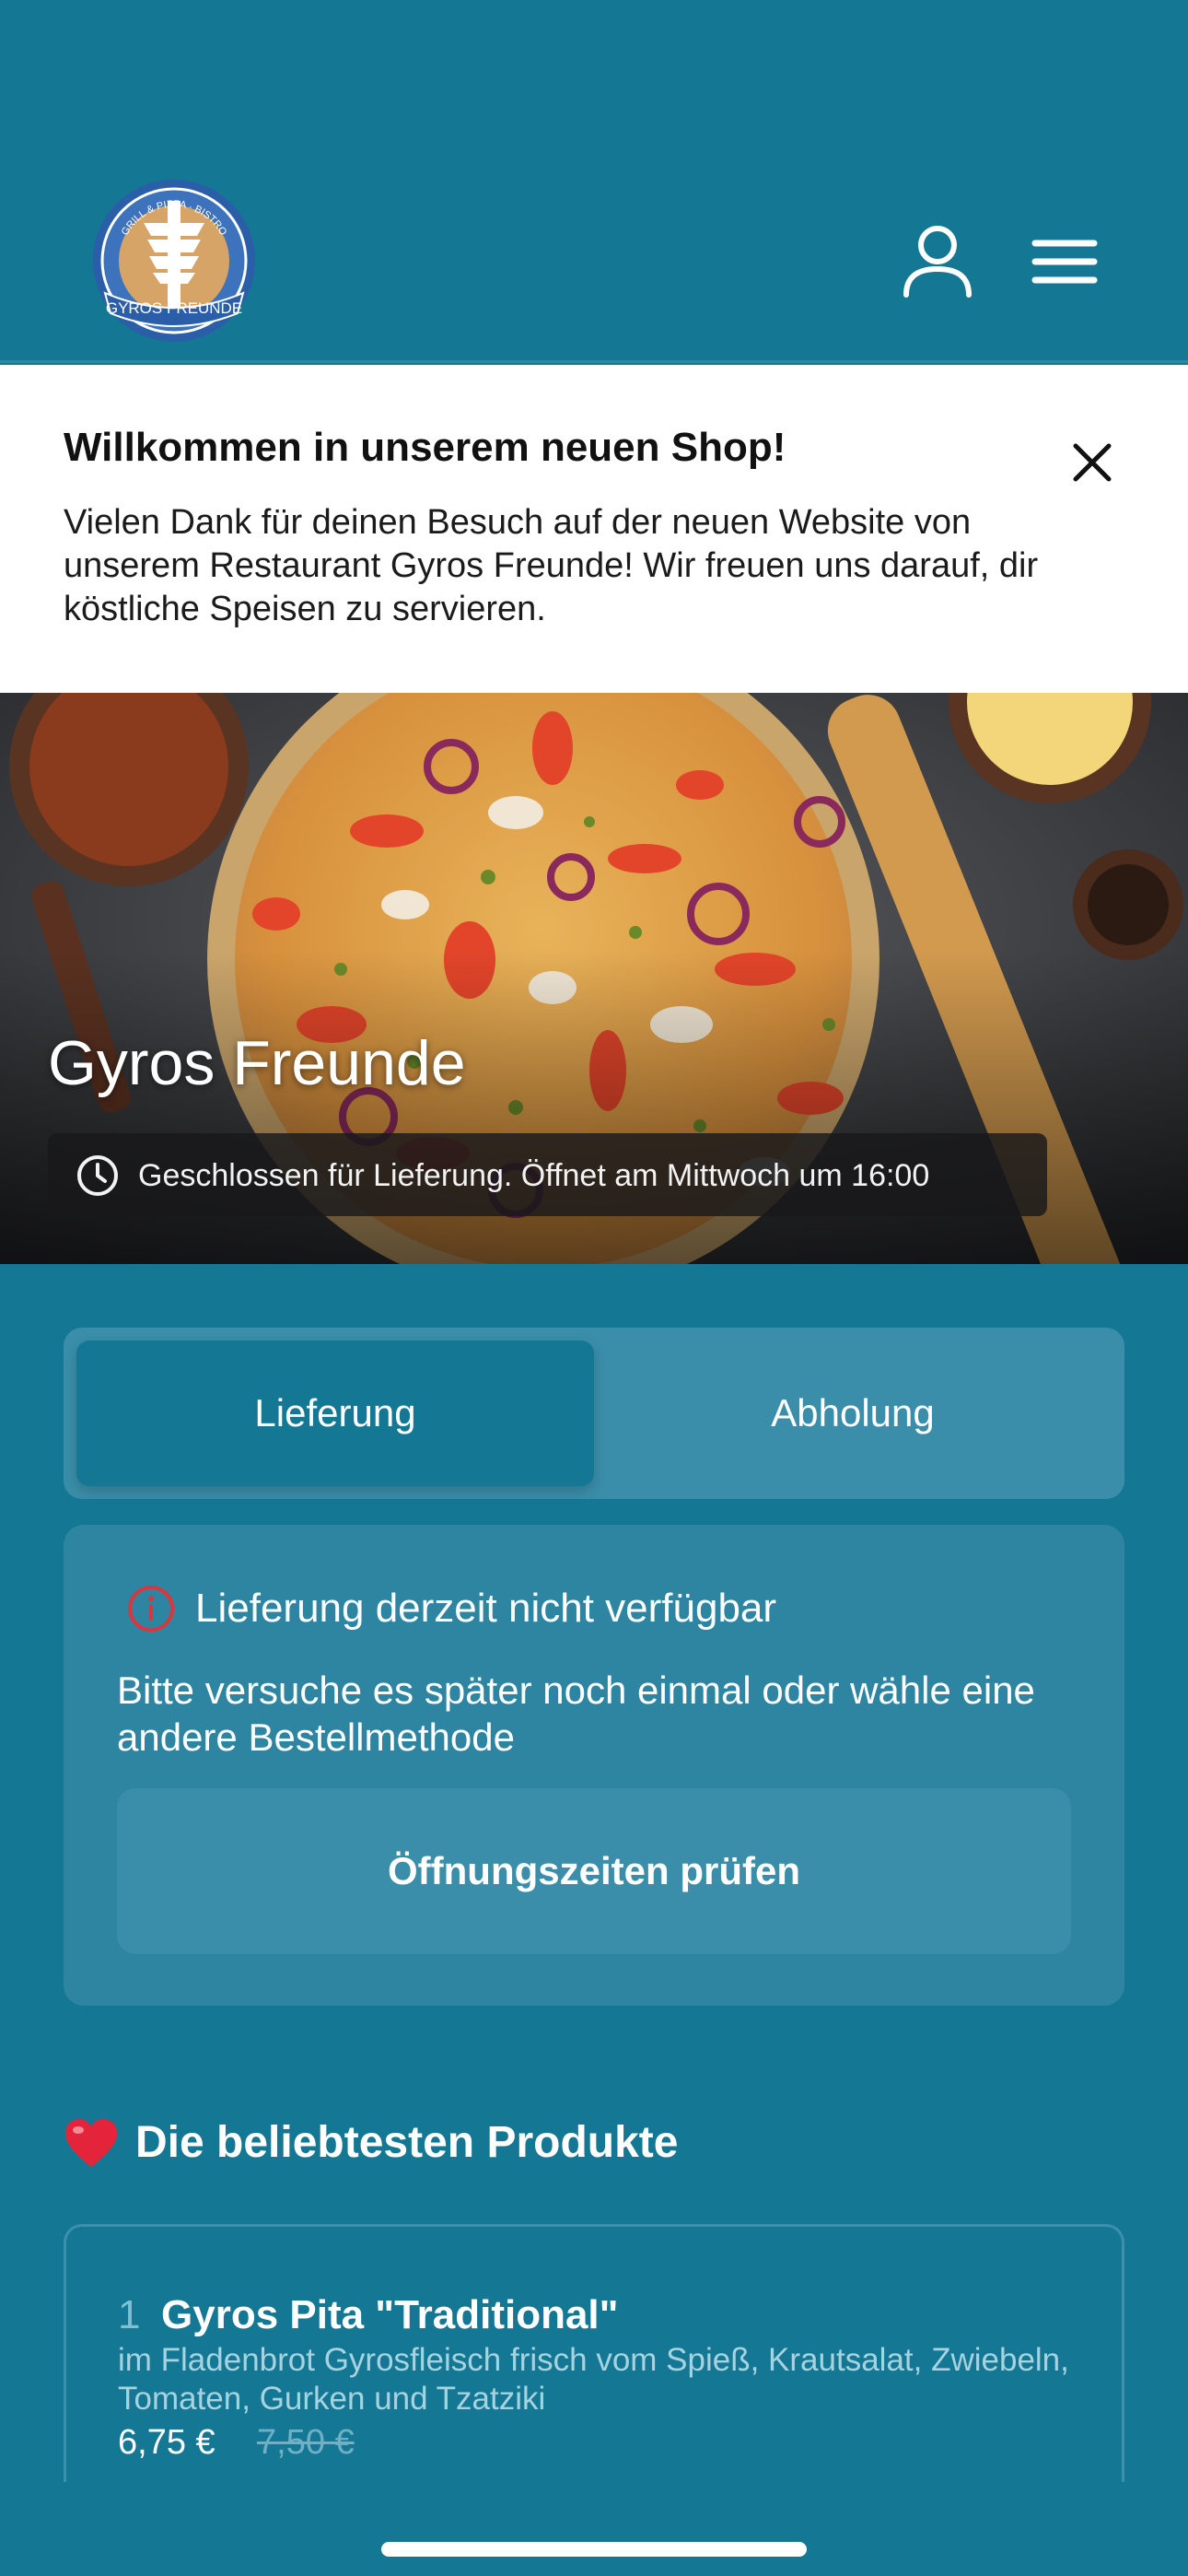 This screenshot has height=2576, width=1188. Describe the element at coordinates (425, 448) in the screenshot. I see `welcome-title: Willkommen in unserem neuen Shop!` at that location.